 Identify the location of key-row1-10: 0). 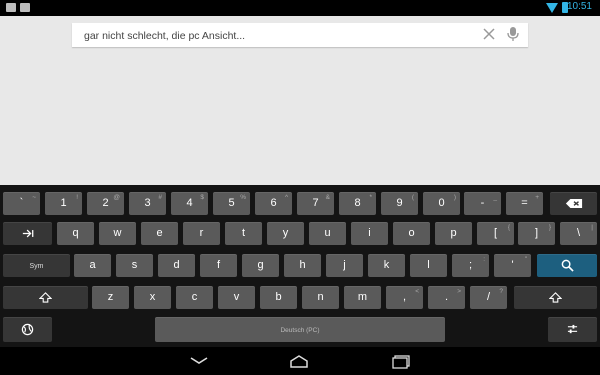
(441, 203).